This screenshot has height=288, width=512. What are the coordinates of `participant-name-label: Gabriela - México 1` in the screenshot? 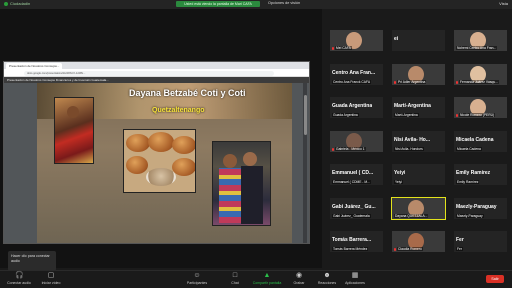 It's located at (350, 148).